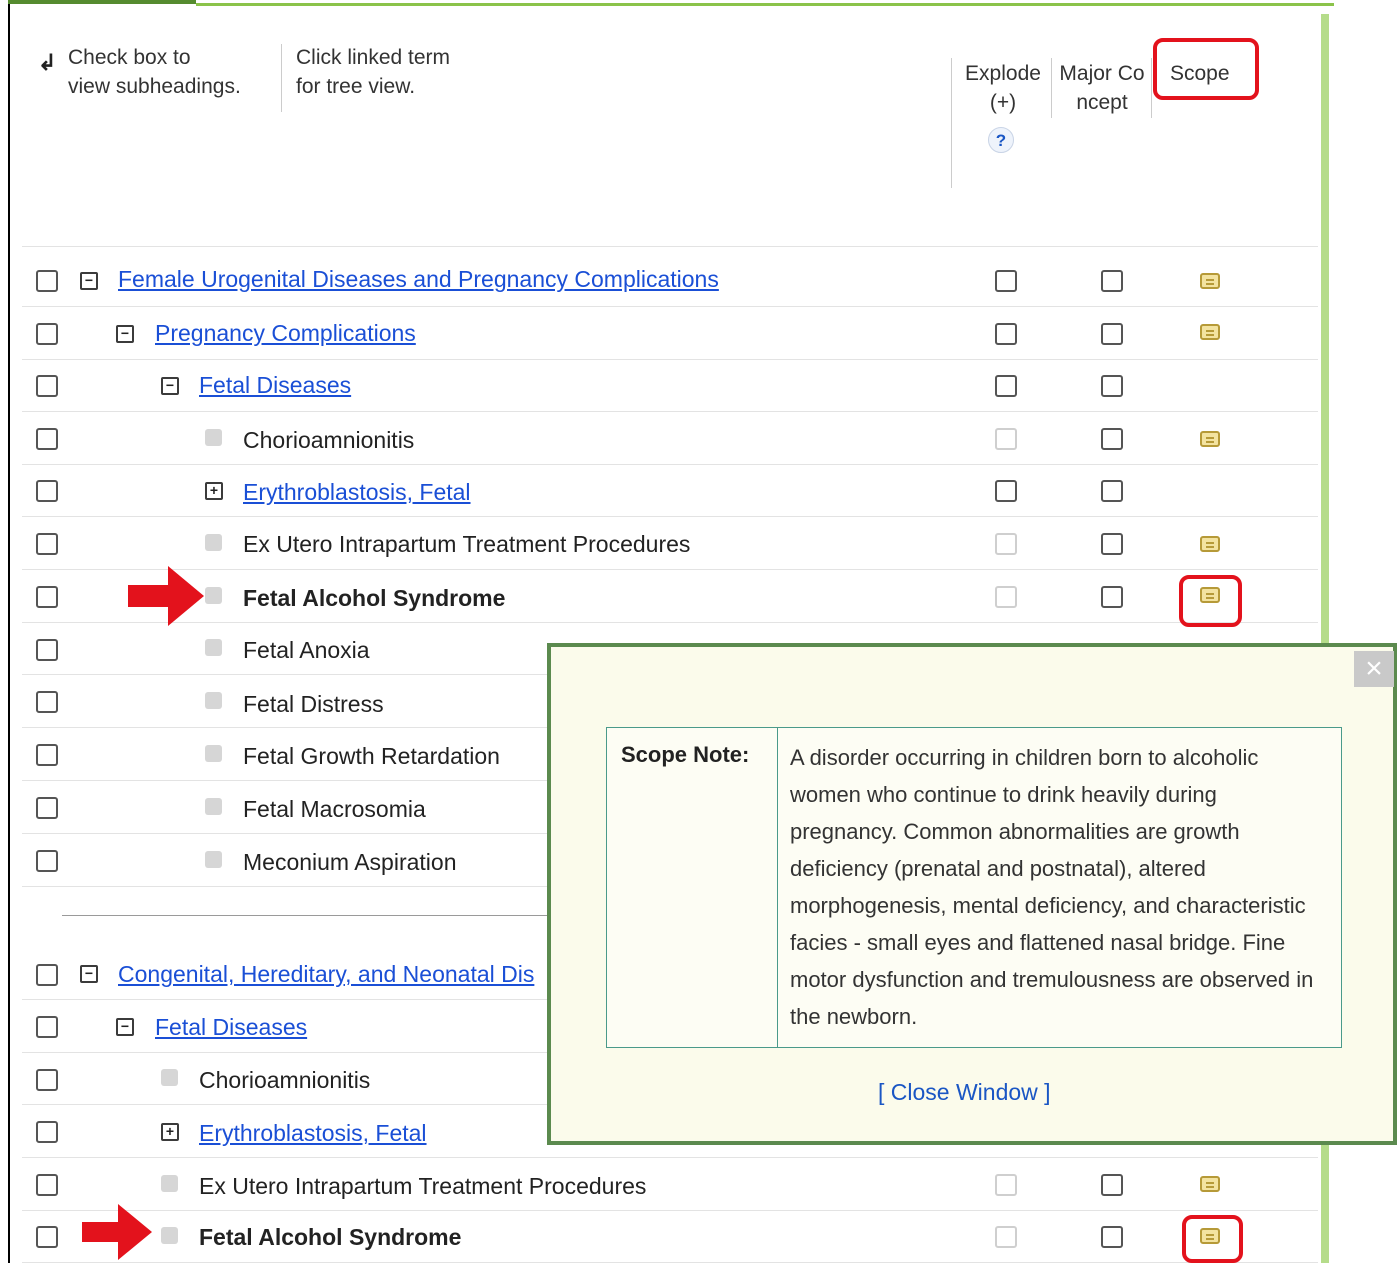  What do you see at coordinates (102, 2) in the screenshot?
I see `top-tab-accent` at bounding box center [102, 2].